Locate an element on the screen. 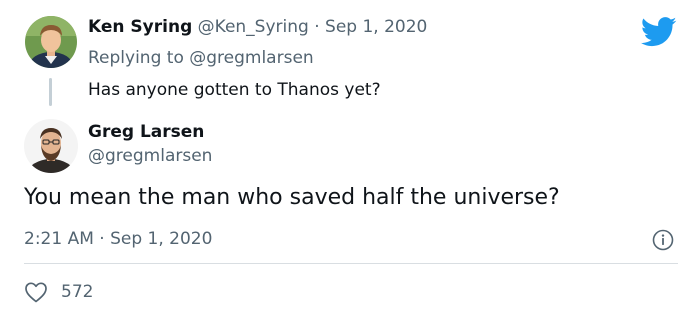  quoted-tweet-text: Has anyone gotten to Thanos yet? is located at coordinates (234, 90).